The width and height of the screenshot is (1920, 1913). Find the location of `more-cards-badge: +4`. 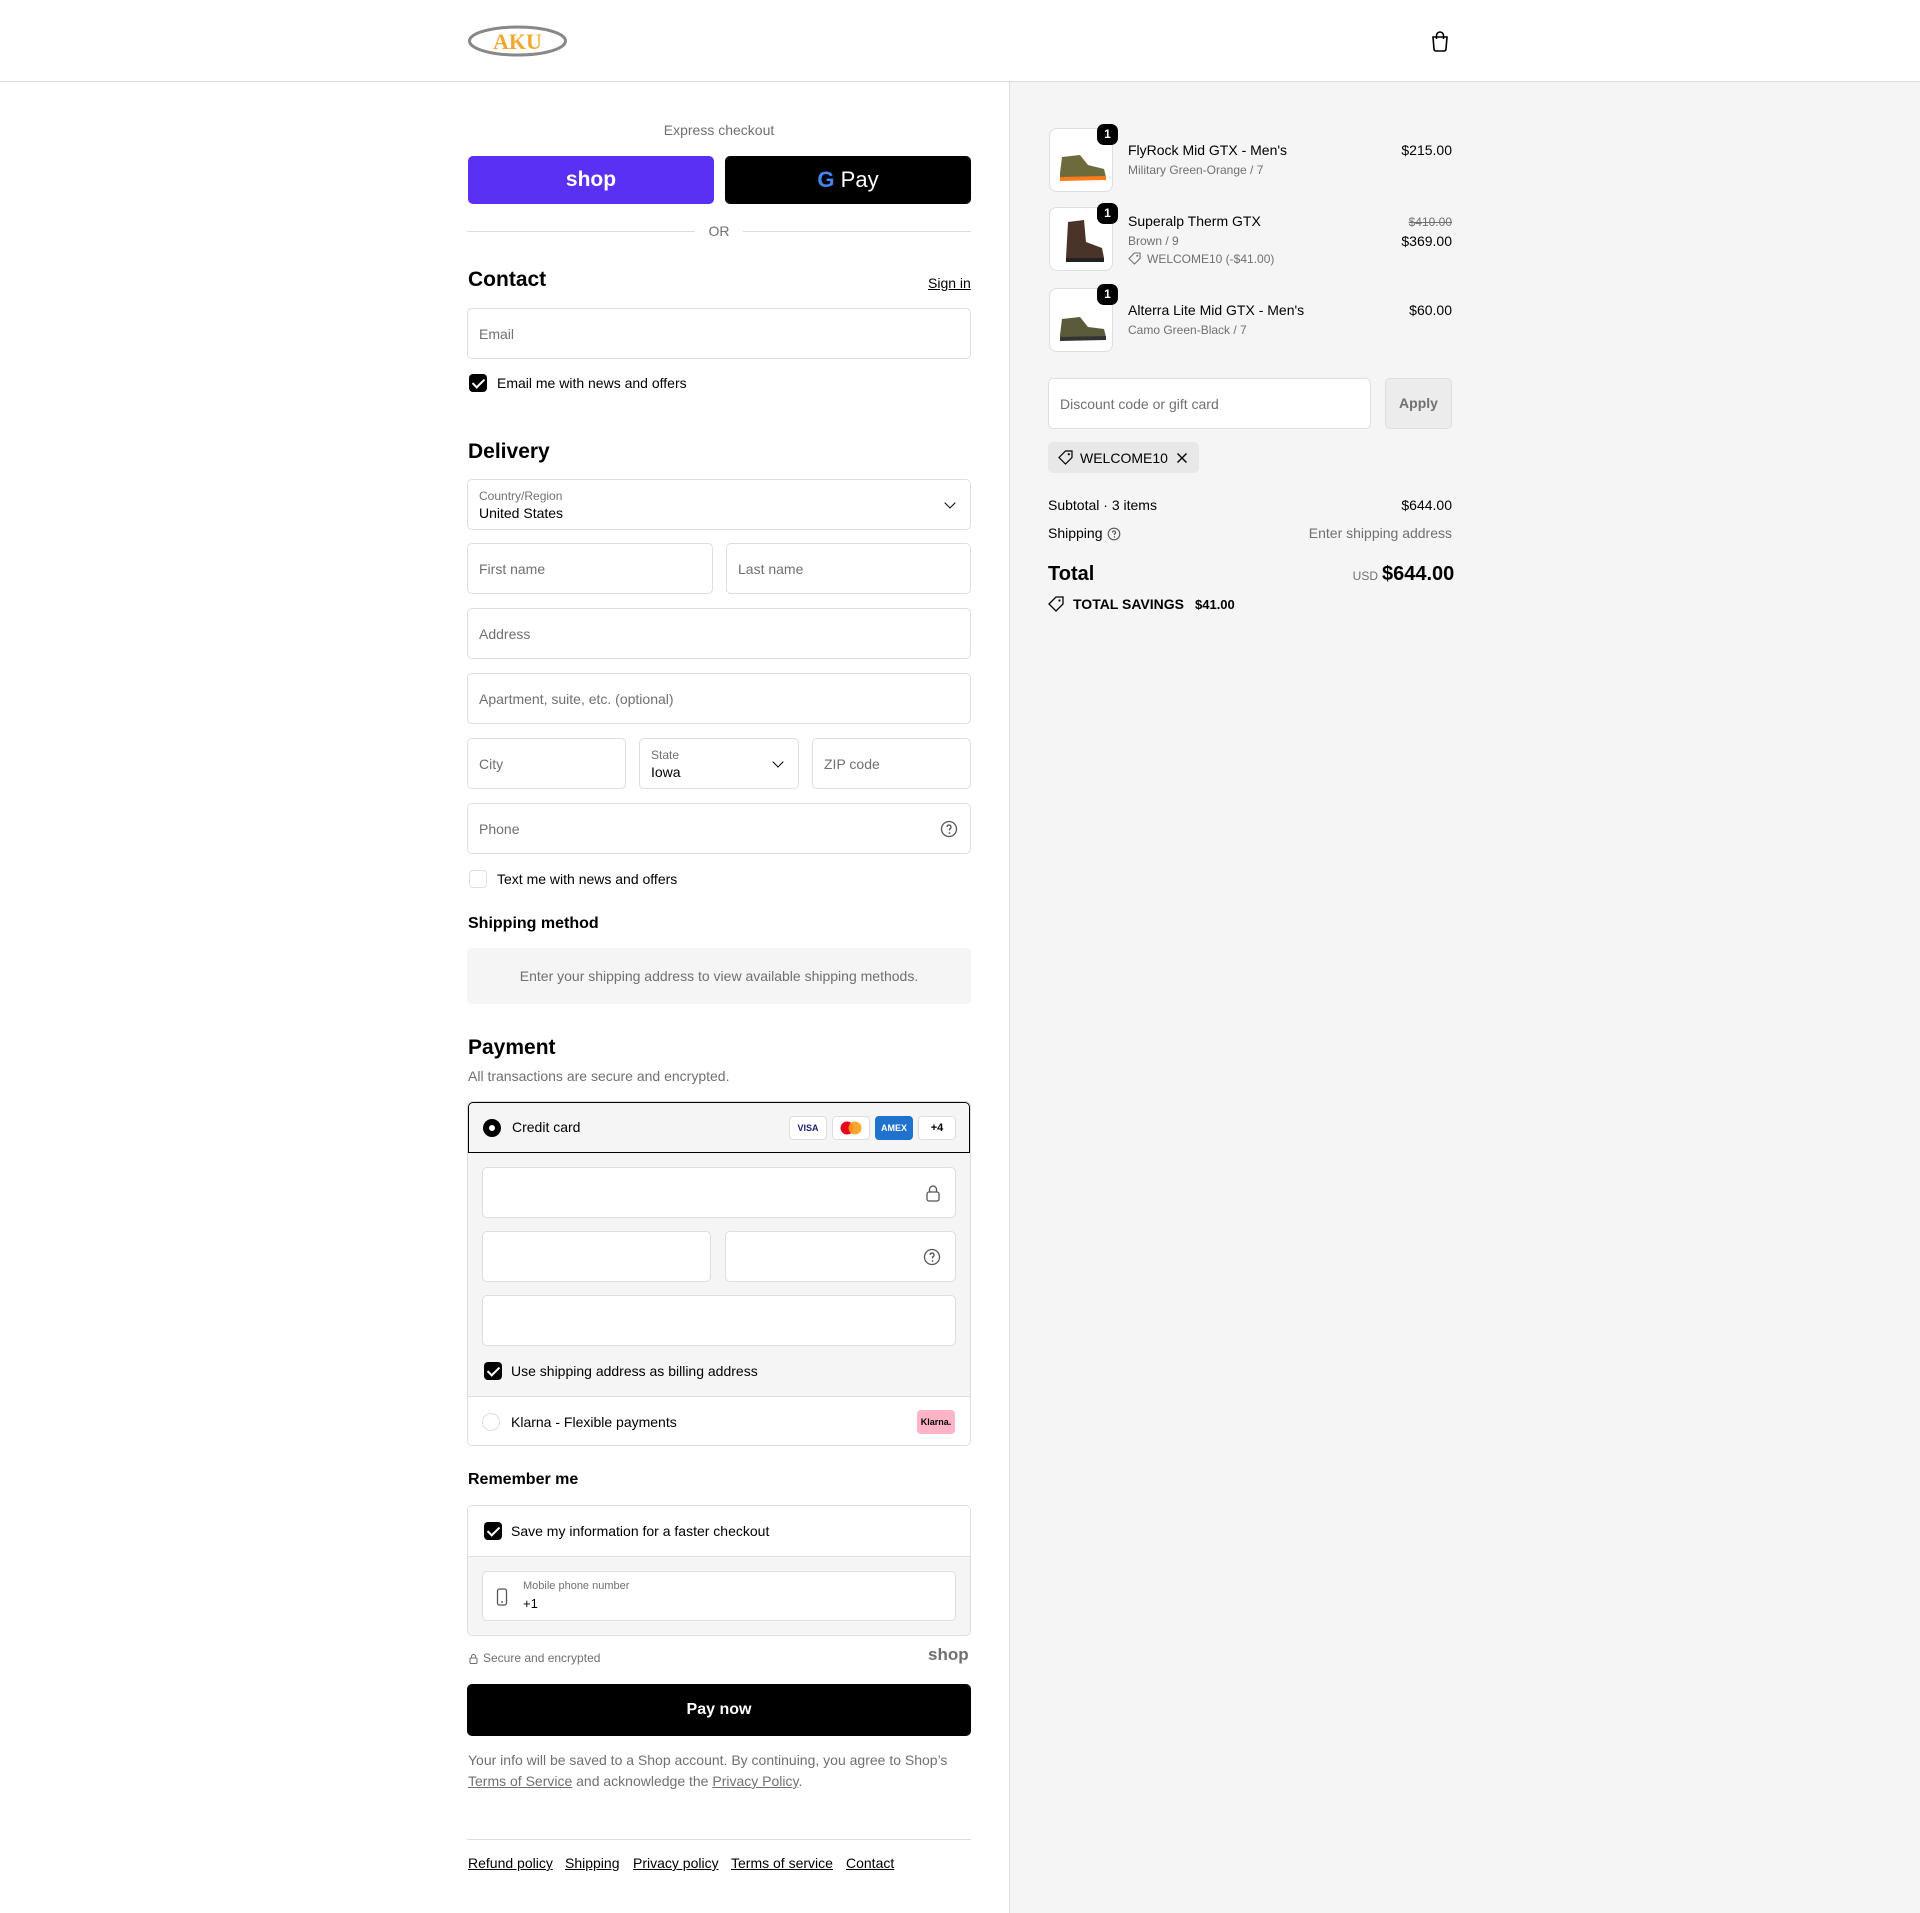

more-cards-badge: +4 is located at coordinates (937, 1128).